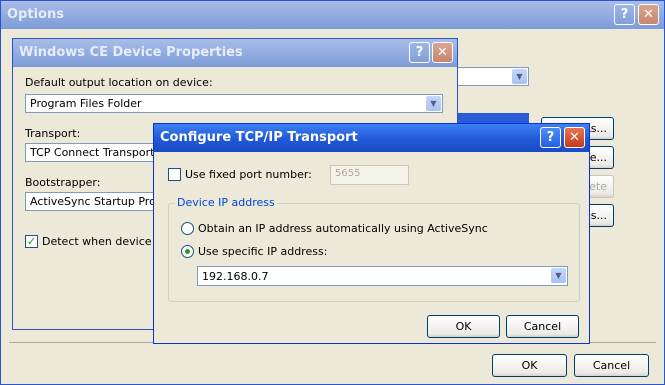  I want to click on radio-selected-dot, so click(187, 251).